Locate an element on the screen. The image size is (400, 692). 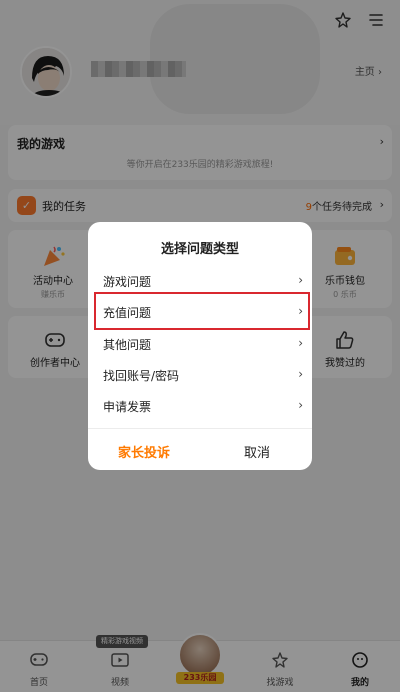
parent-complaint-button: 家长投诉 is located at coordinates (144, 451).